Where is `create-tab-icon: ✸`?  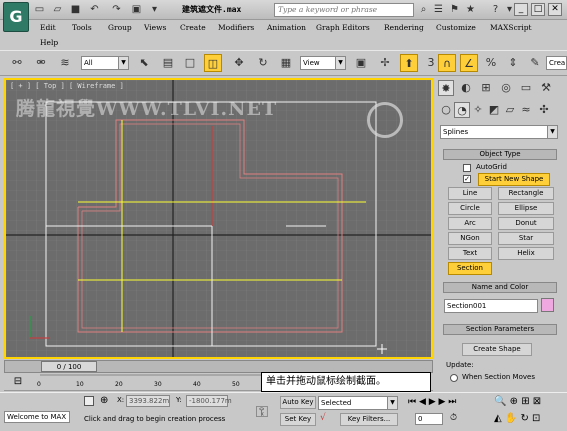 create-tab-icon: ✸ is located at coordinates (446, 88).